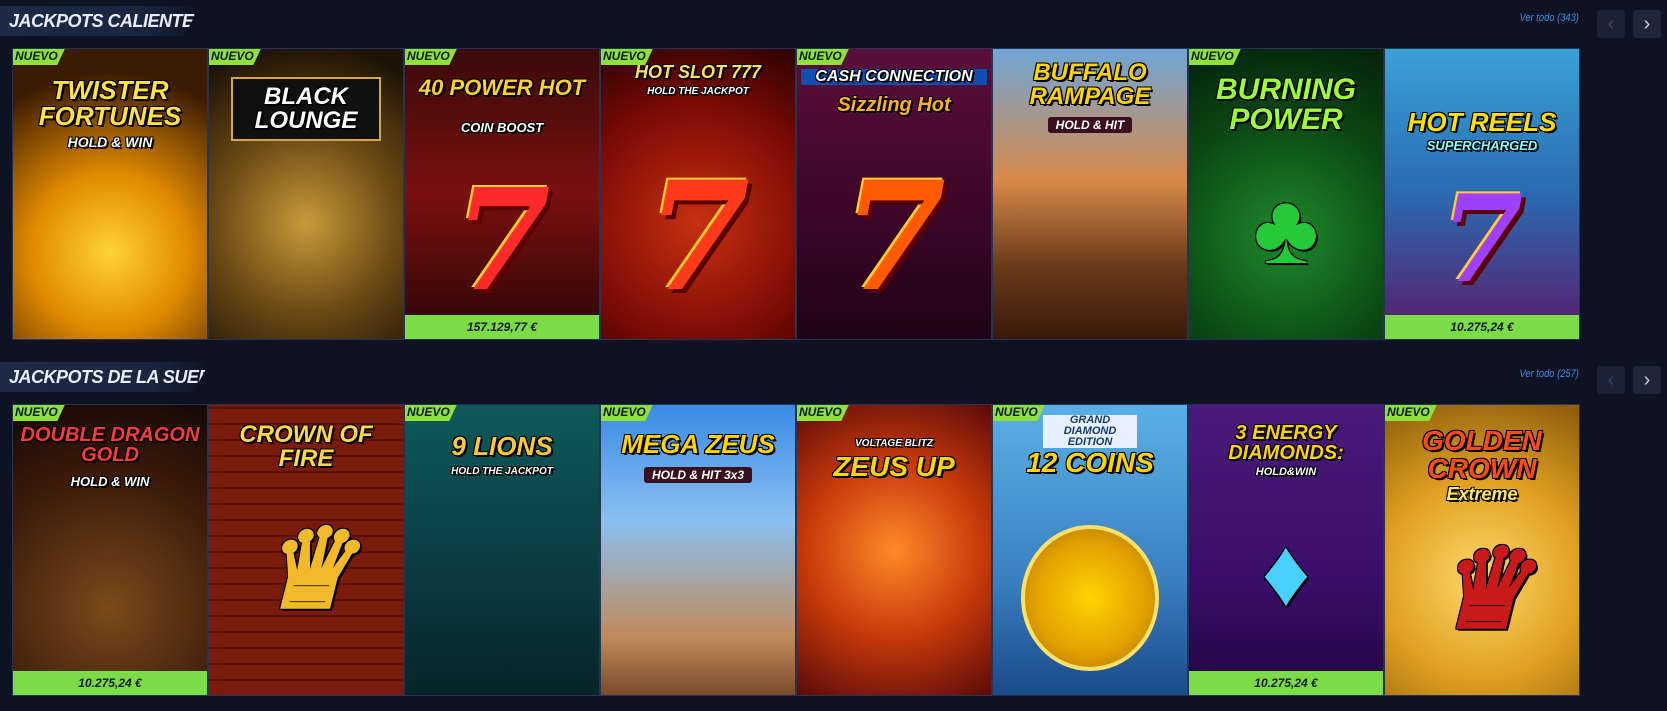 The width and height of the screenshot is (1667, 711). I want to click on clover-icon: ♣, so click(1286, 229).